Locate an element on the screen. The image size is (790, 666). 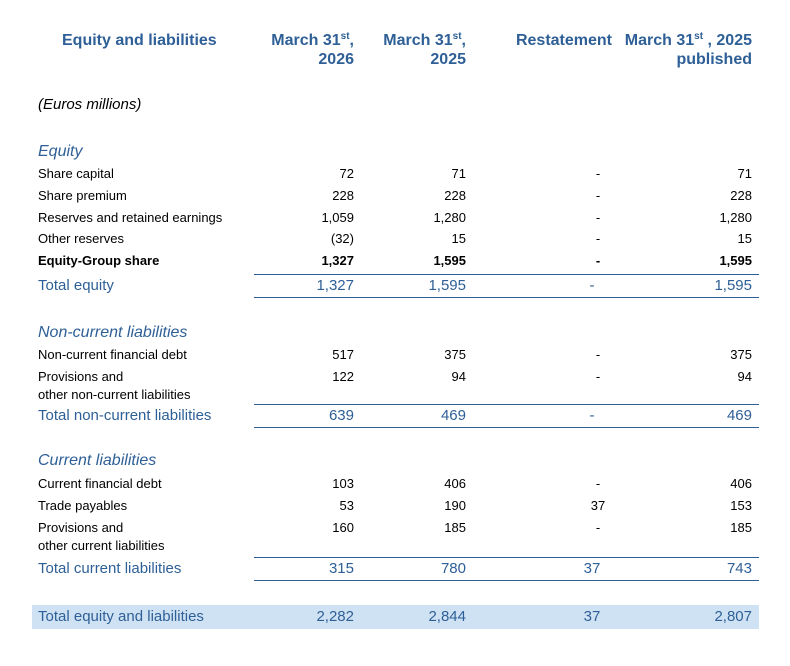
row-value-2026: 103 is located at coordinates (343, 483).